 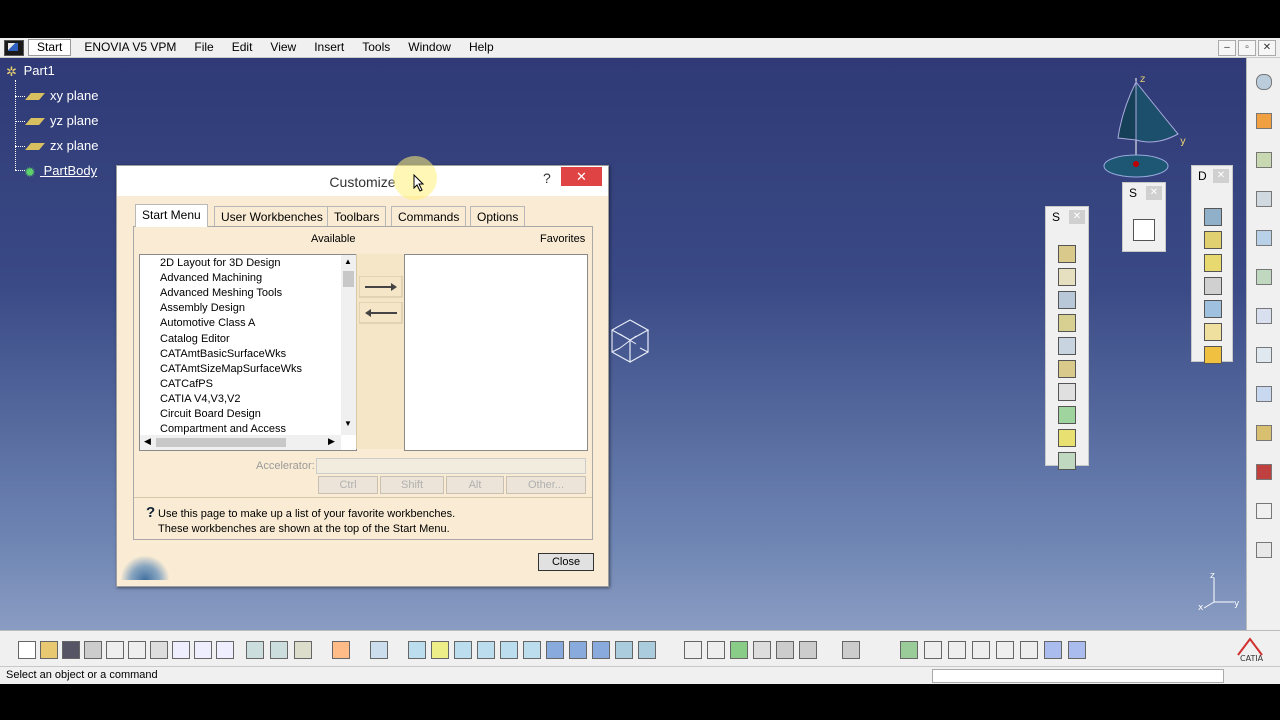 I want to click on zoom-in-icon, so click(x=486, y=650).